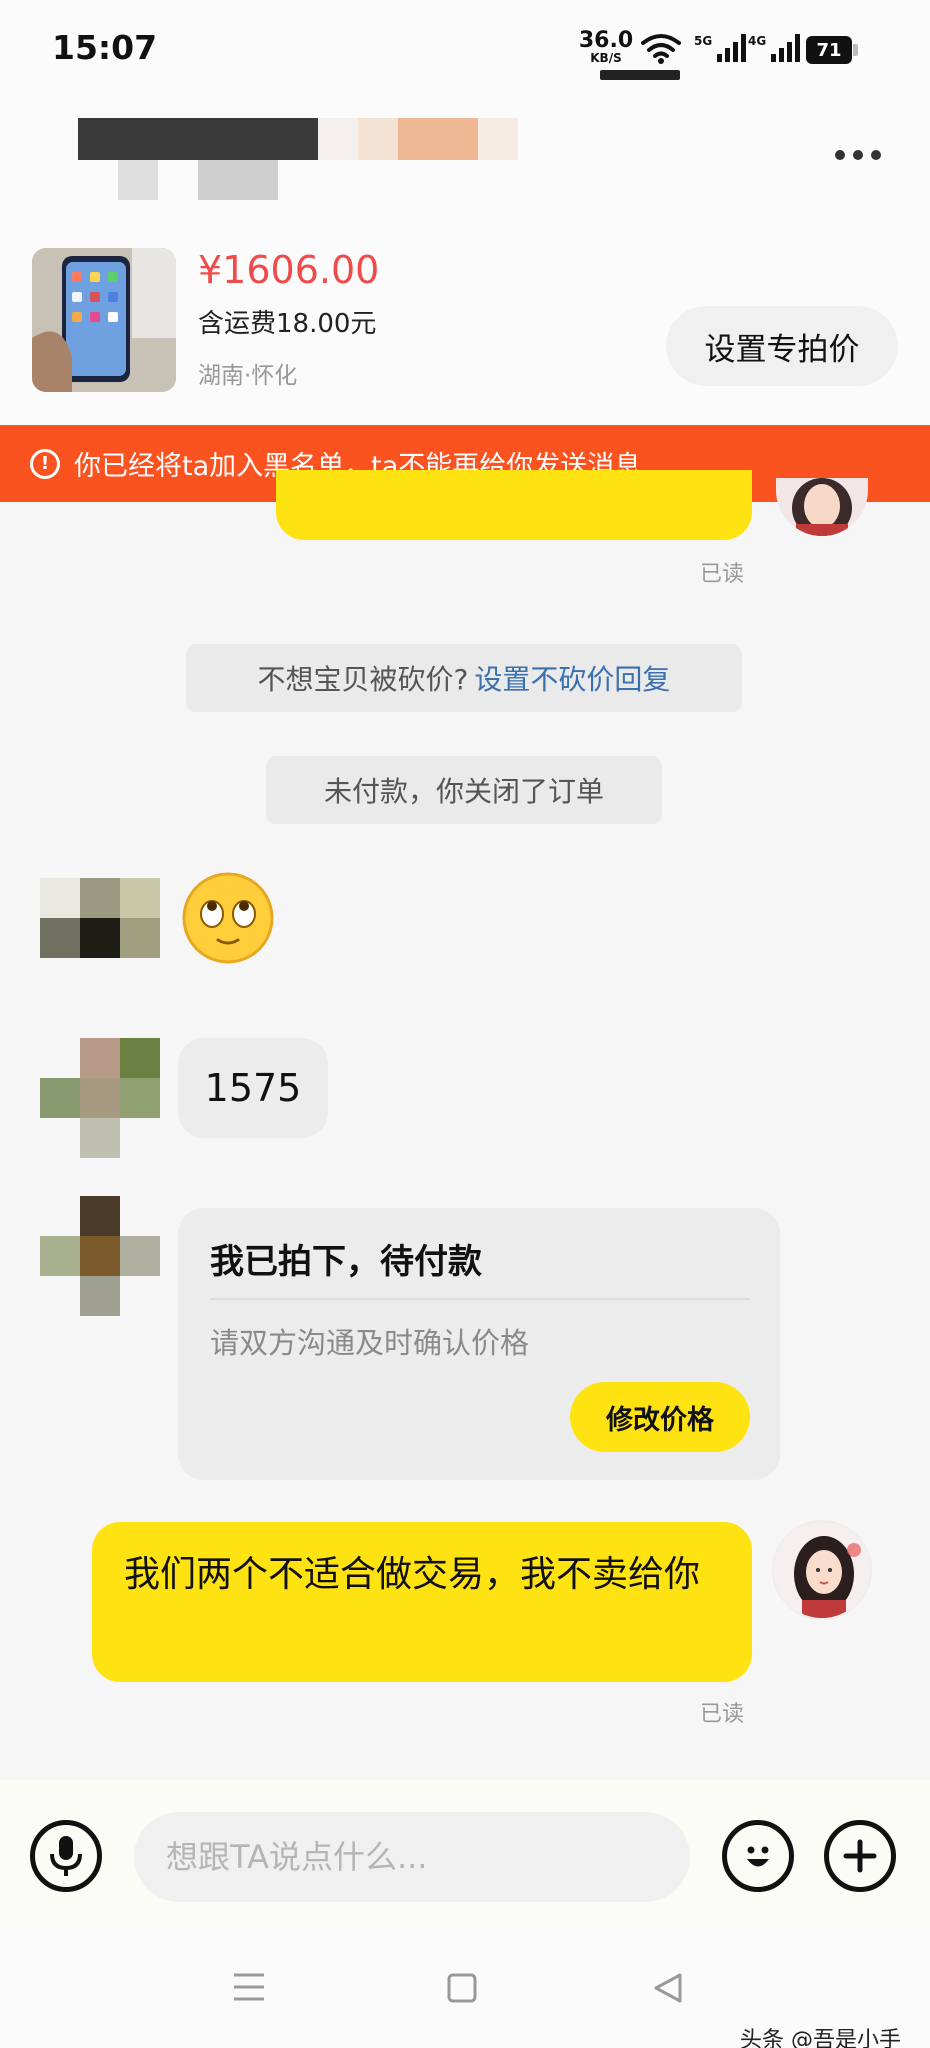 This screenshot has width=930, height=2048. I want to click on set-no-bargain-reply-link: 设置不砍价回复, so click(572, 678).